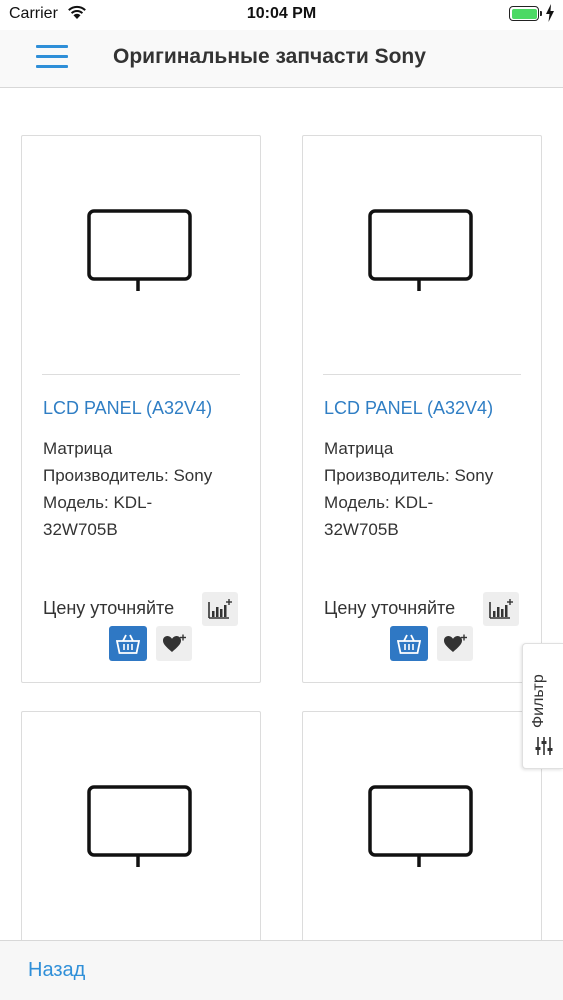  I want to click on bottom-bar: Назад, so click(281, 970).